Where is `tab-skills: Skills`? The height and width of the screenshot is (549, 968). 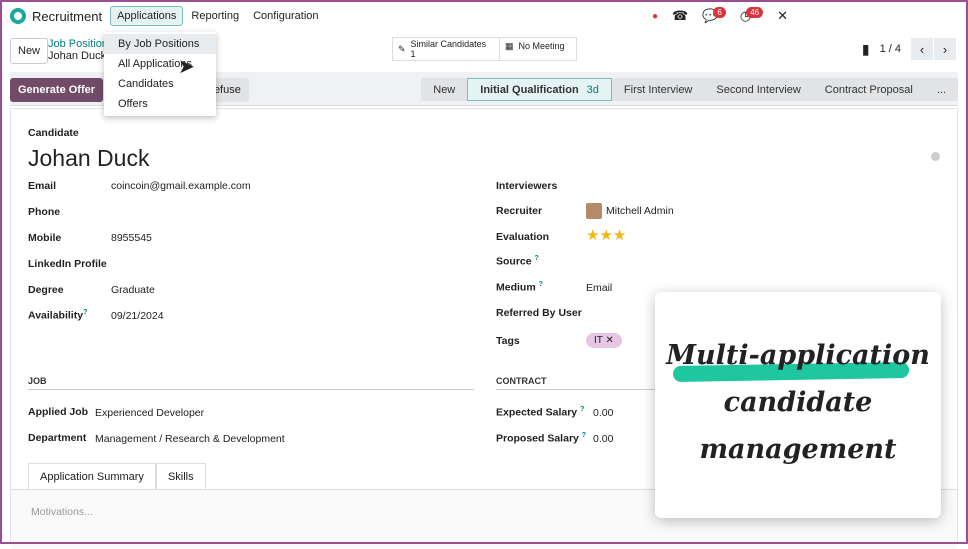 tab-skills: Skills is located at coordinates (180, 476).